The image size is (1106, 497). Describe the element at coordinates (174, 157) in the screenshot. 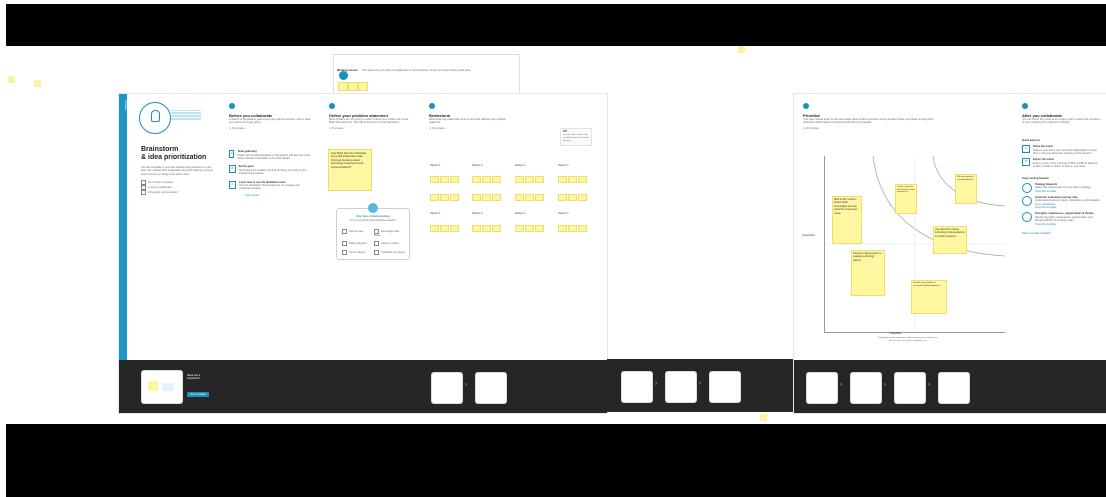

I see `page-subtitle: & idea prioritization` at that location.